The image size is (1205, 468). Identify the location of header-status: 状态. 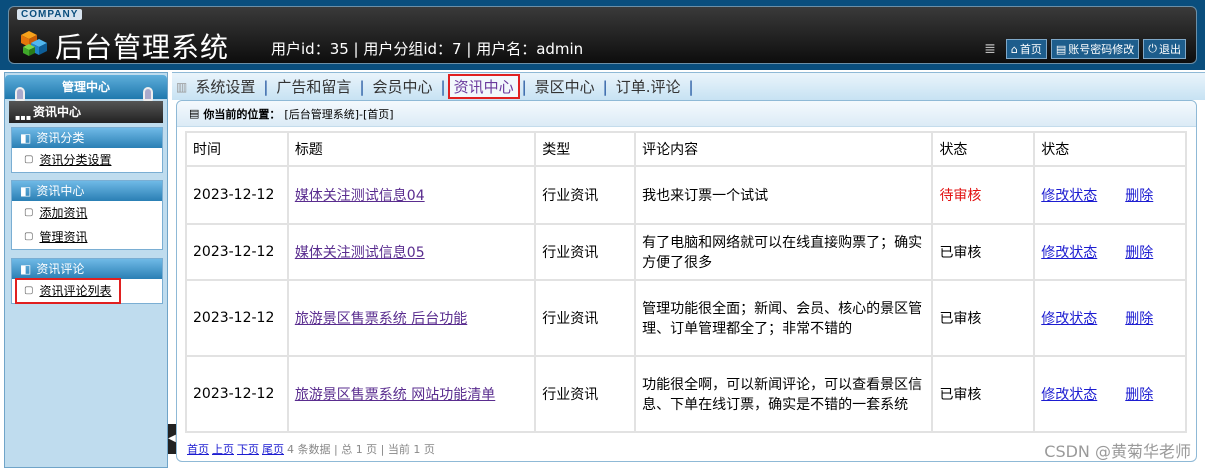
(983, 149).